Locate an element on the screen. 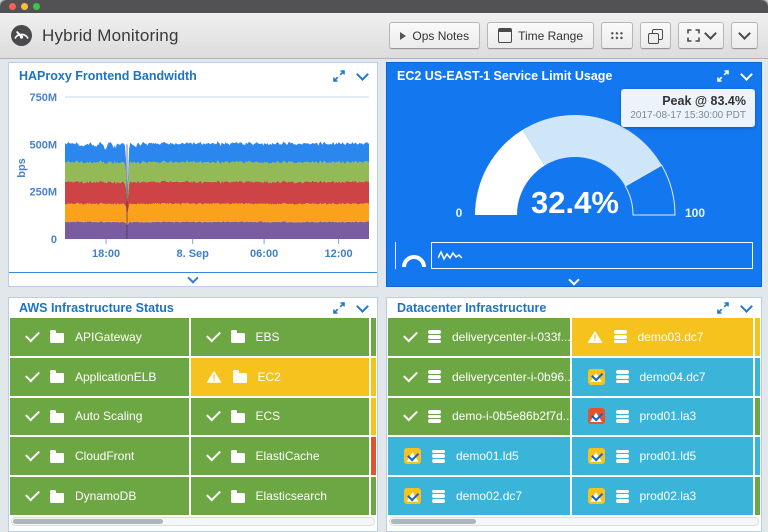 Image resolution: width=768 pixels, height=532 pixels. status-tile: ! EC2 is located at coordinates (279, 376).